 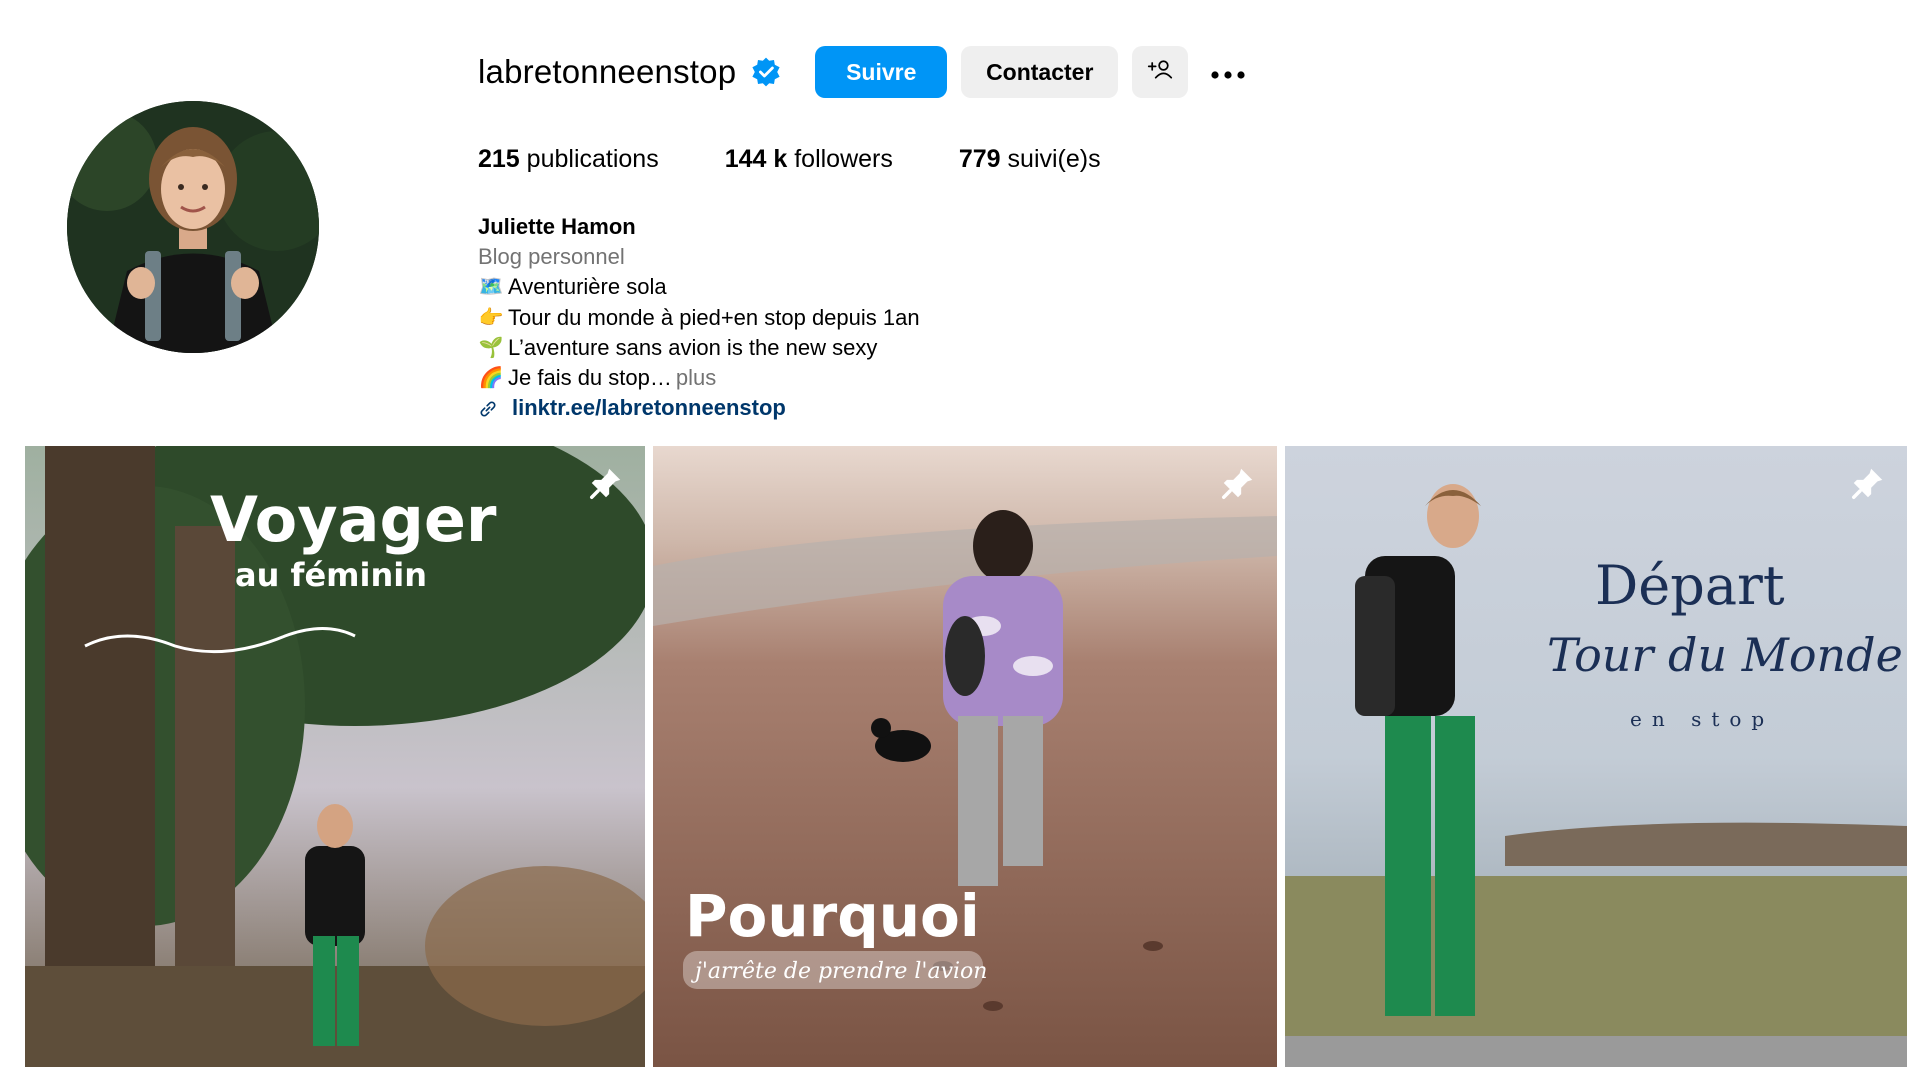 I want to click on follow-button: Suivre, so click(x=881, y=72).